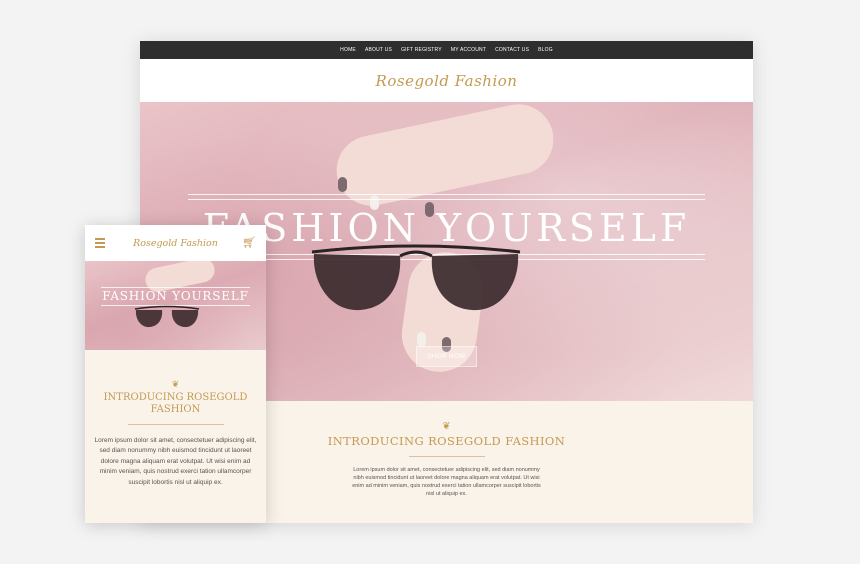  I want to click on logo-bar: Rosegold Fashion, so click(446, 80).